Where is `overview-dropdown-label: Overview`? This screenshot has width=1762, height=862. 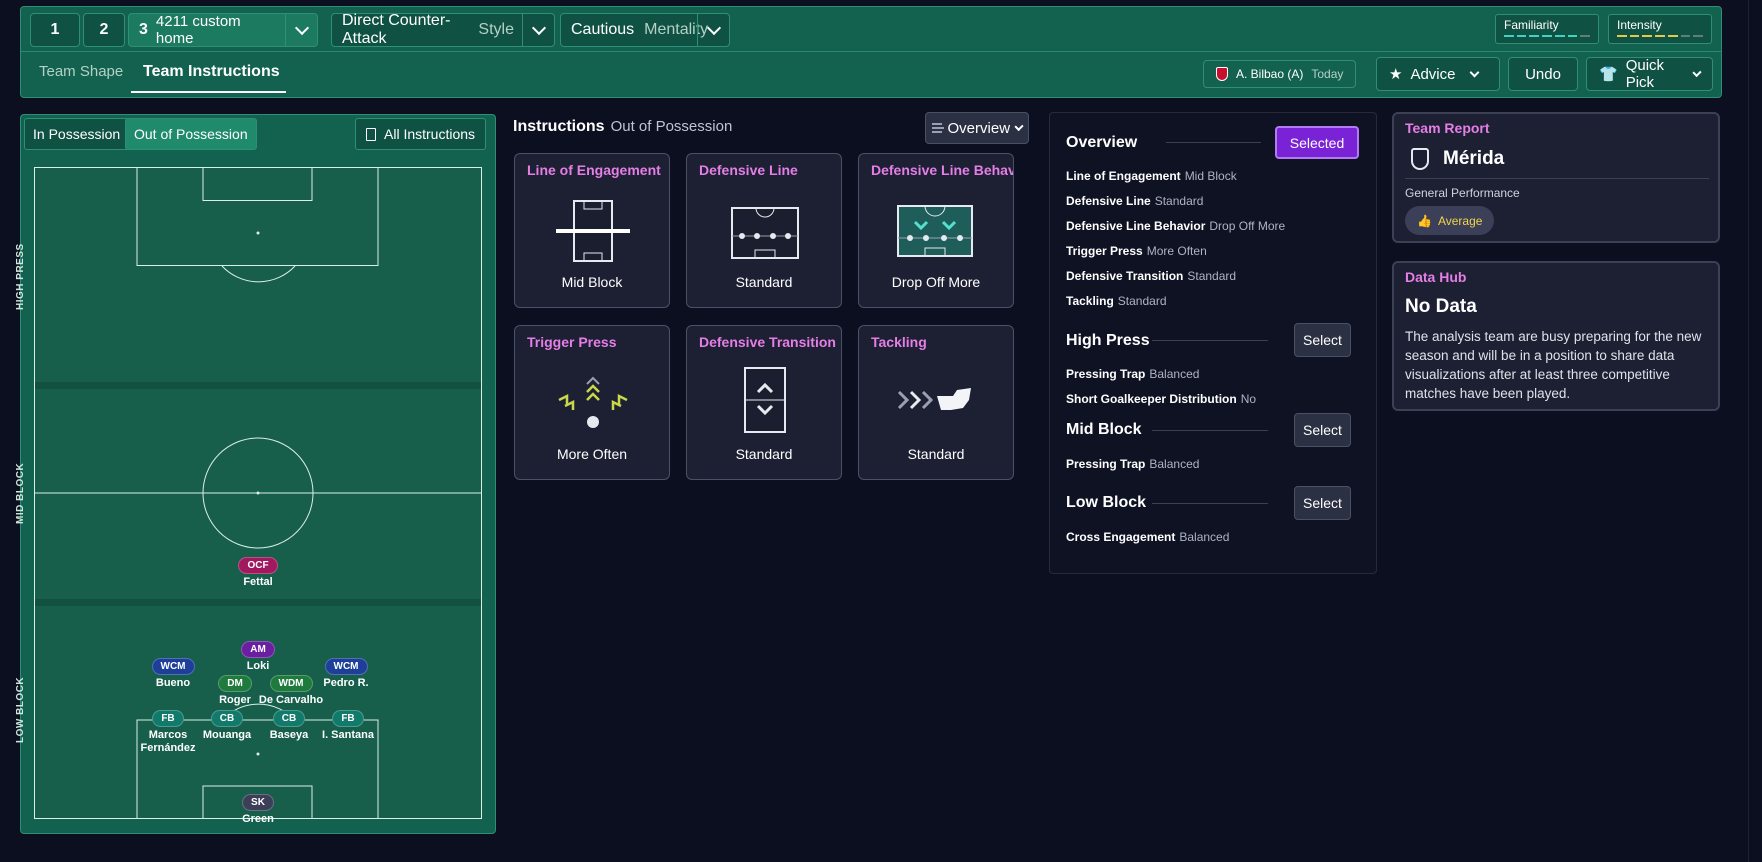
overview-dropdown-label: Overview is located at coordinates (979, 128).